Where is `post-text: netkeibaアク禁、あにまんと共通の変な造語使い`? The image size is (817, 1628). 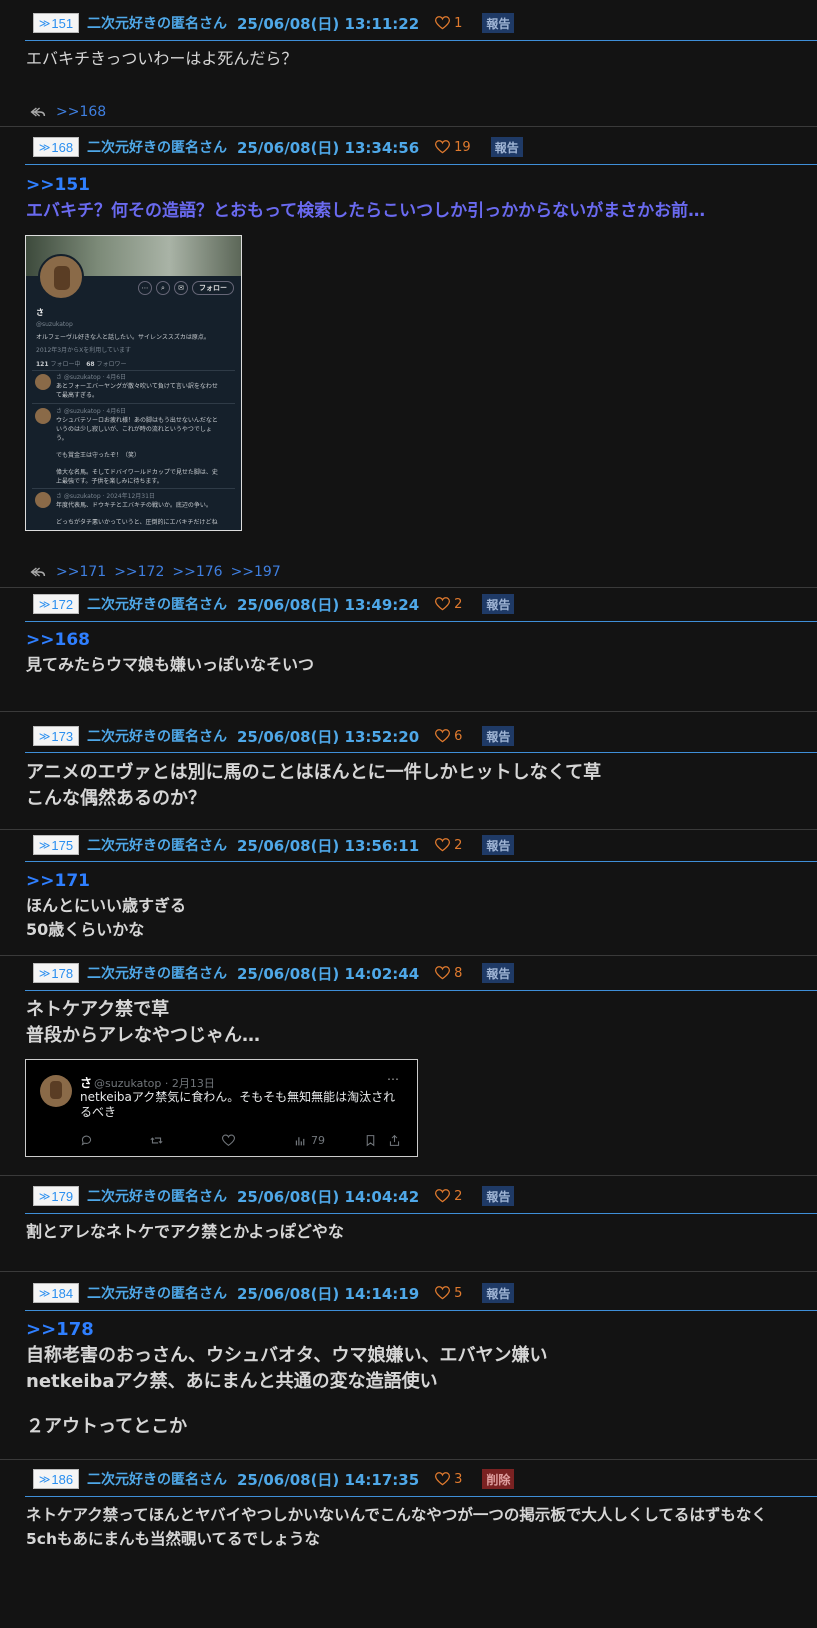
post-text: netkeibaアク禁、あにまんと共通の変な造語使い is located at coordinates (232, 1381).